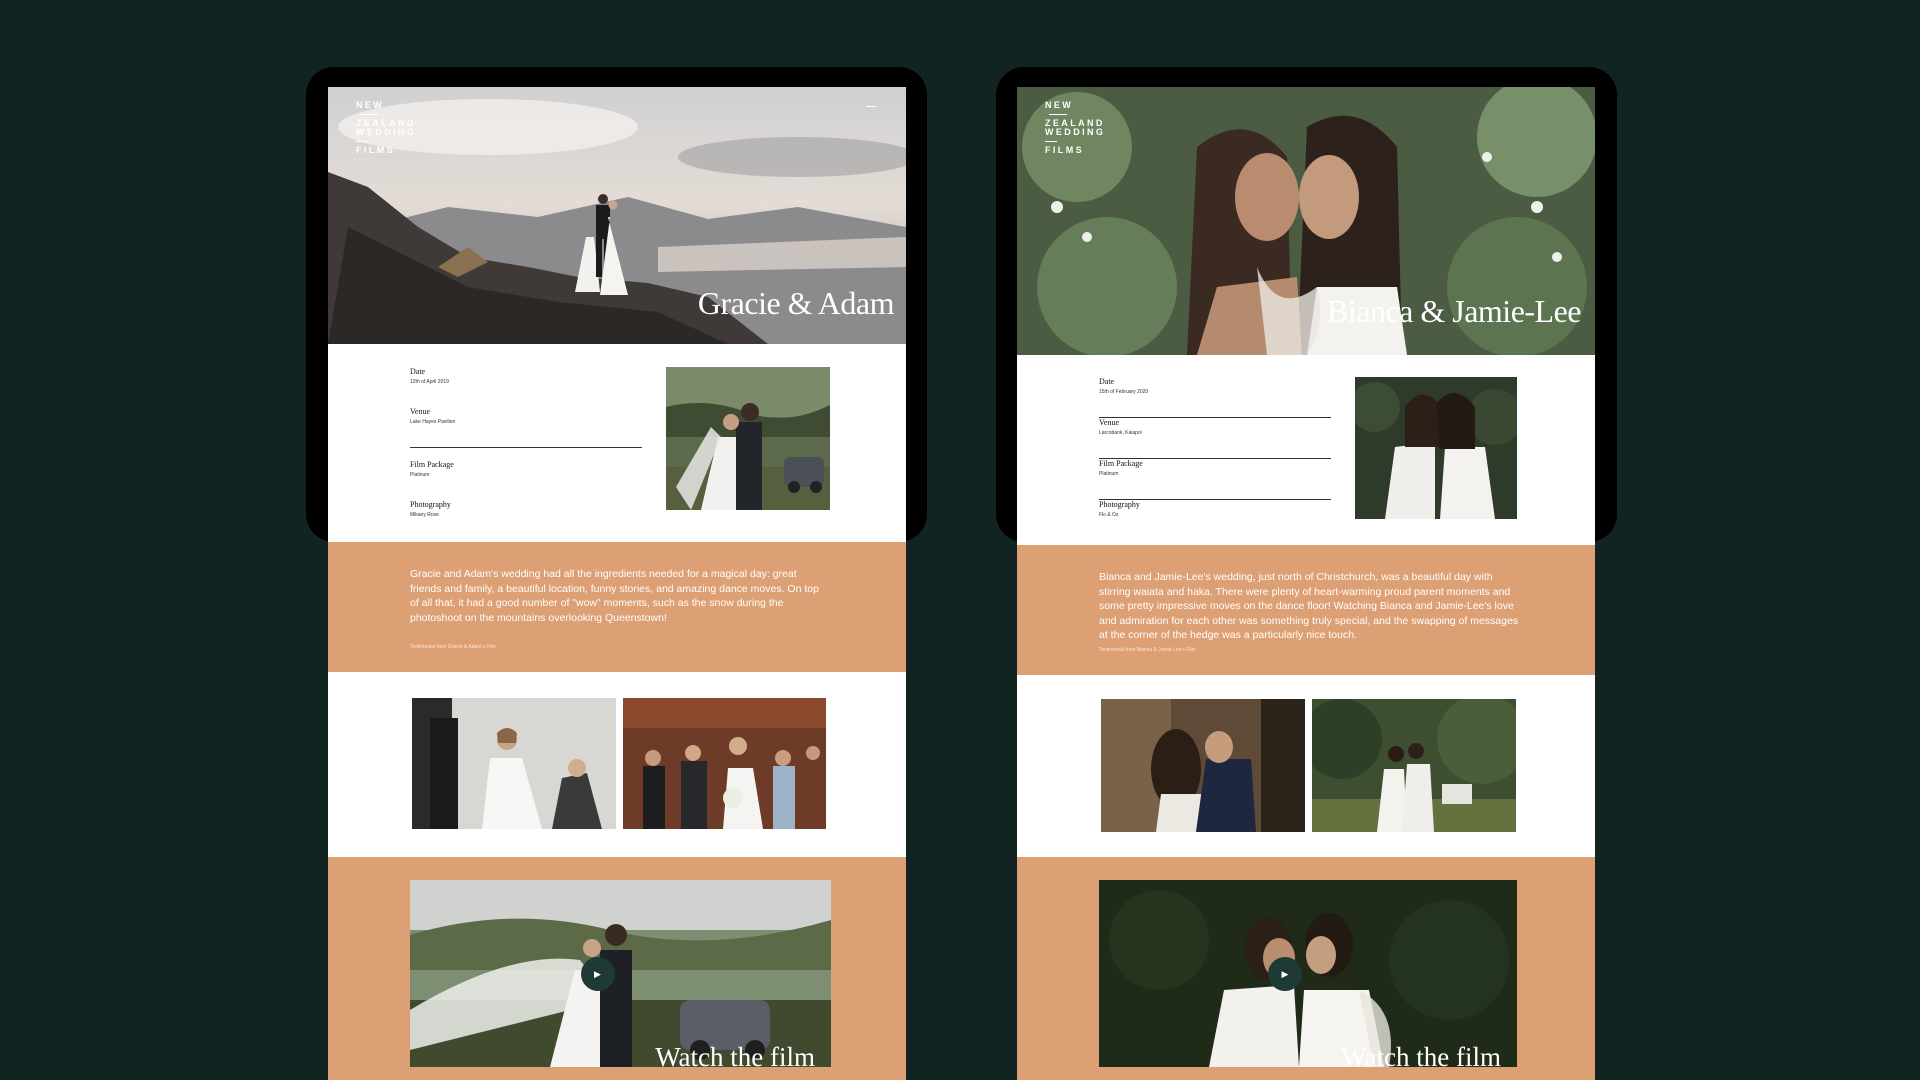  What do you see at coordinates (1119, 509) in the screenshot?
I see `detail-photography: Photography Flo & Oz` at bounding box center [1119, 509].